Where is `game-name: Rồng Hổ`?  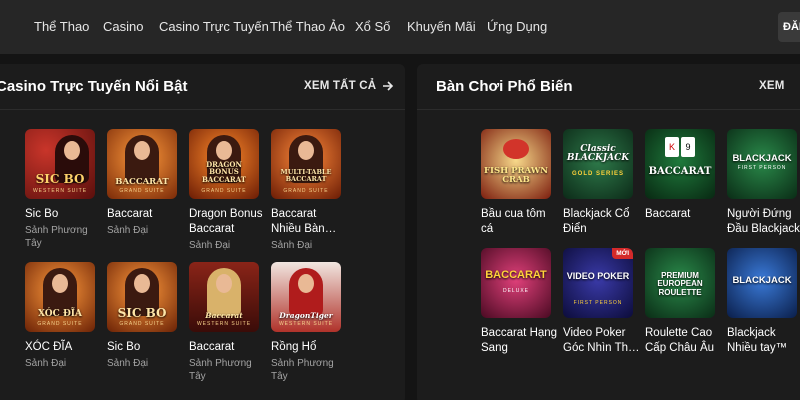
game-name: Rồng Hổ is located at coordinates (294, 347).